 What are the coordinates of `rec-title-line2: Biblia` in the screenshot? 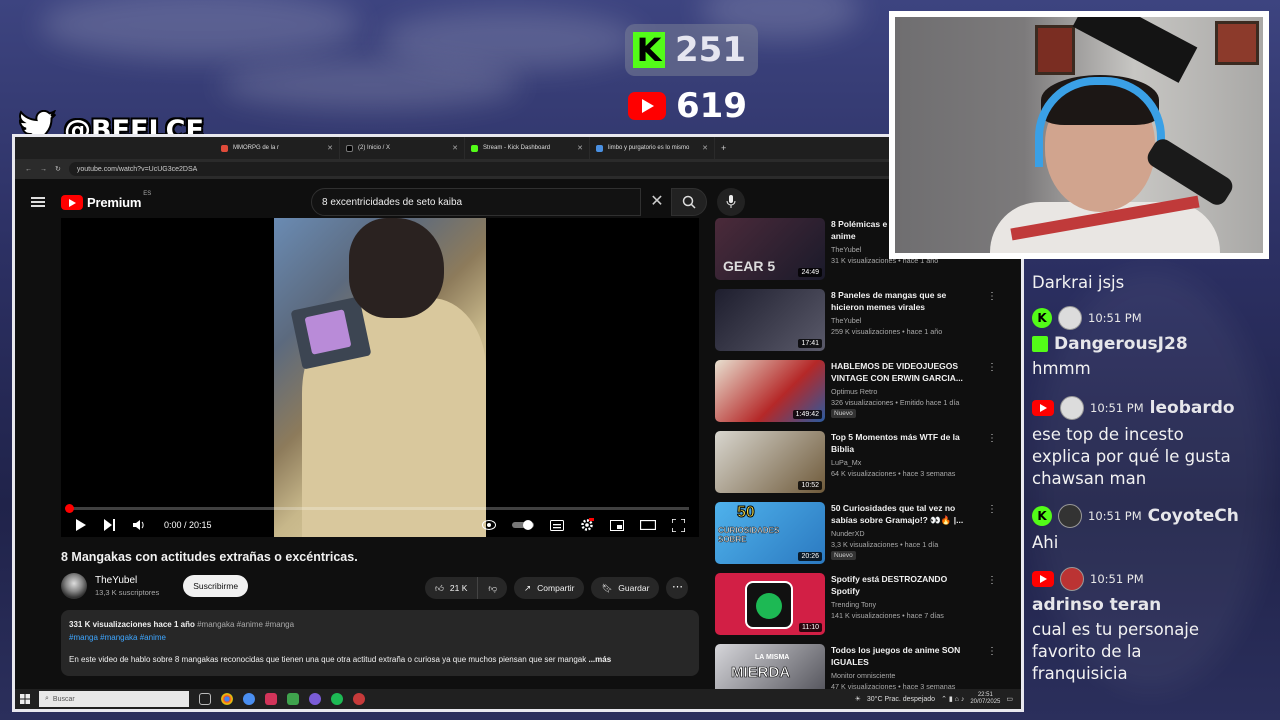 It's located at (843, 449).